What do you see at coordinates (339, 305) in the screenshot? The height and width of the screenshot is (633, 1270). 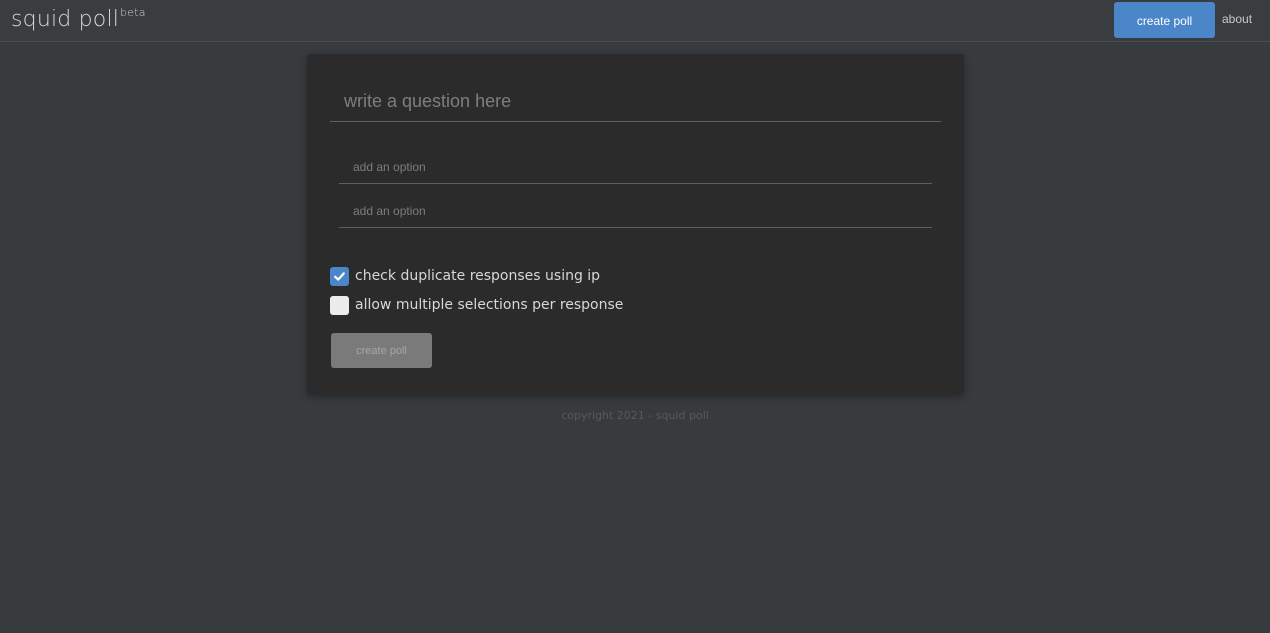 I see `multiple-selection-checkbox` at bounding box center [339, 305].